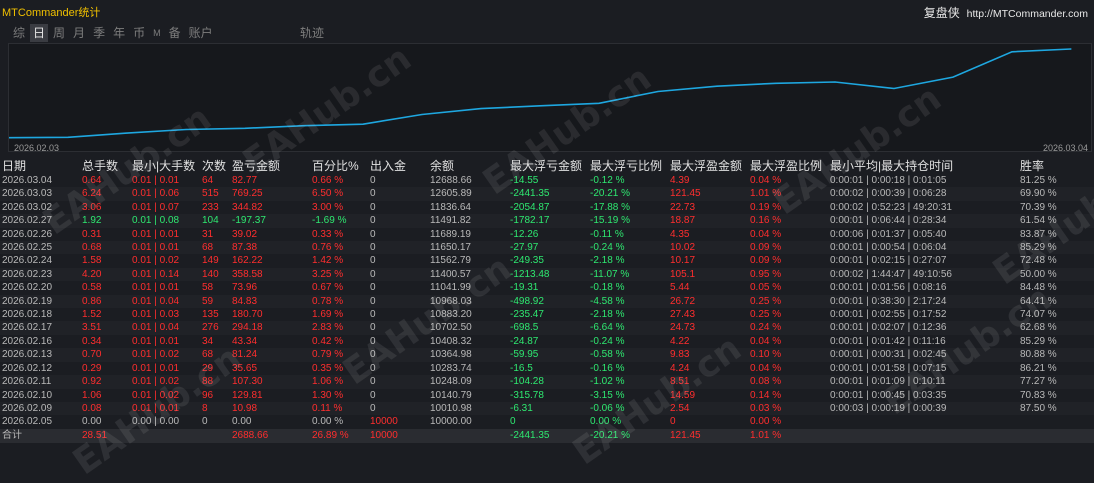 The width and height of the screenshot is (1094, 483). I want to click on table-cell: 64.41 %, so click(1056, 301).